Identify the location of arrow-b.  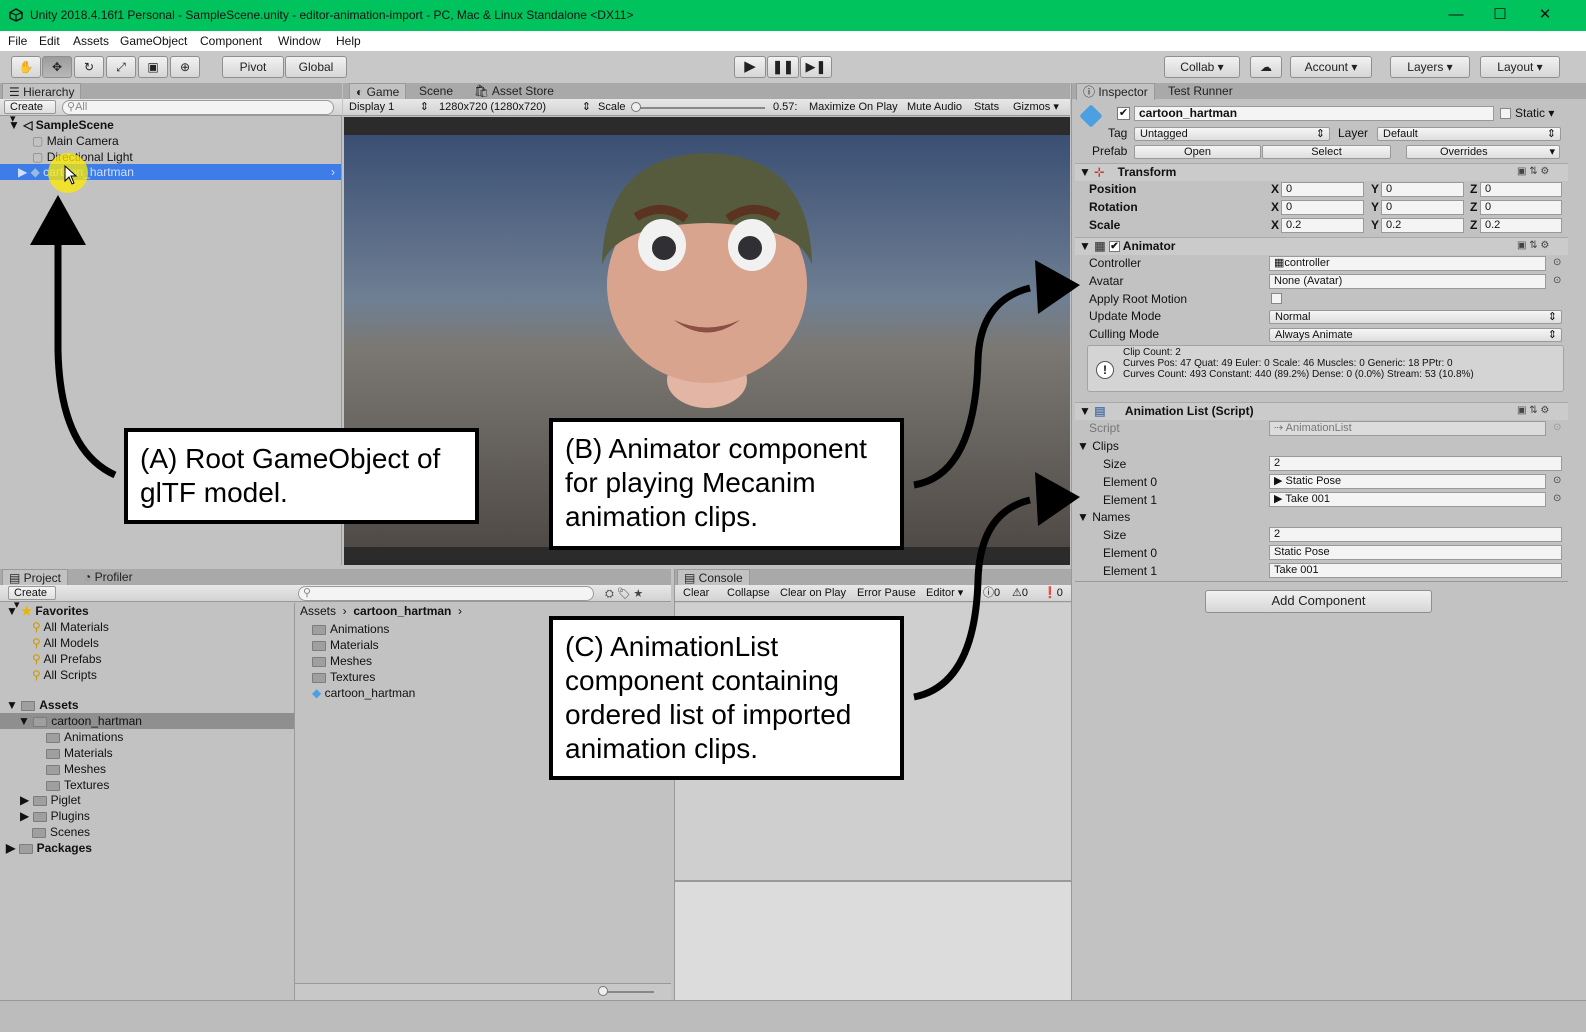
(972, 386).